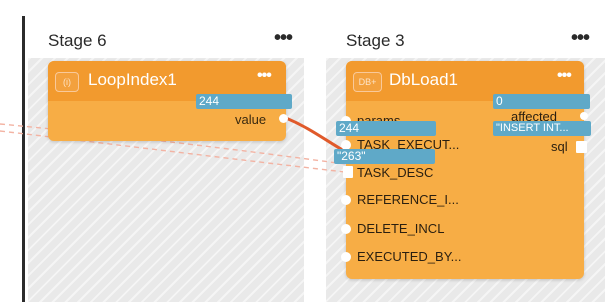 The height and width of the screenshot is (302, 605). Describe the element at coordinates (580, 38) in the screenshot. I see `stage-3-more-button: •••` at that location.